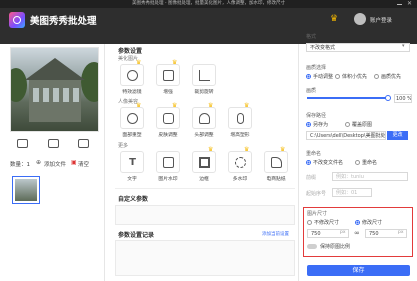 This screenshot has height=281, width=417. Describe the element at coordinates (74, 162) in the screenshot. I see `trash-icon: ▣` at that location.